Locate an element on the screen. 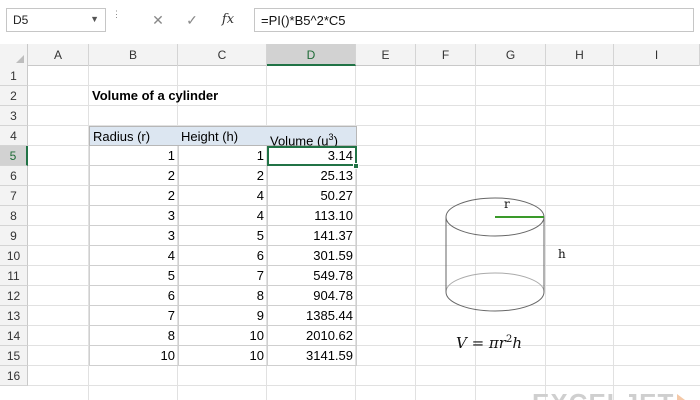  column-header-g: G is located at coordinates (511, 55).